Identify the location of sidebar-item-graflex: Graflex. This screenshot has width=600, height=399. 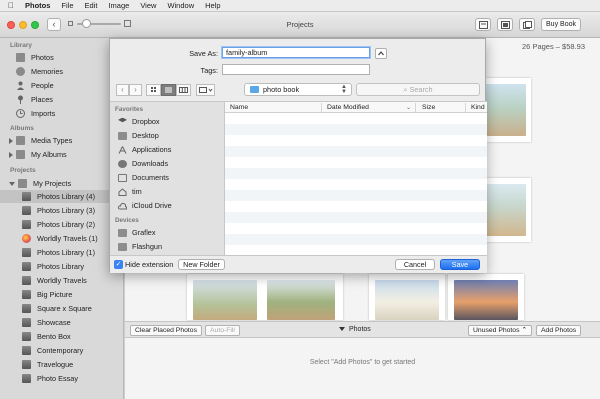
(137, 232).